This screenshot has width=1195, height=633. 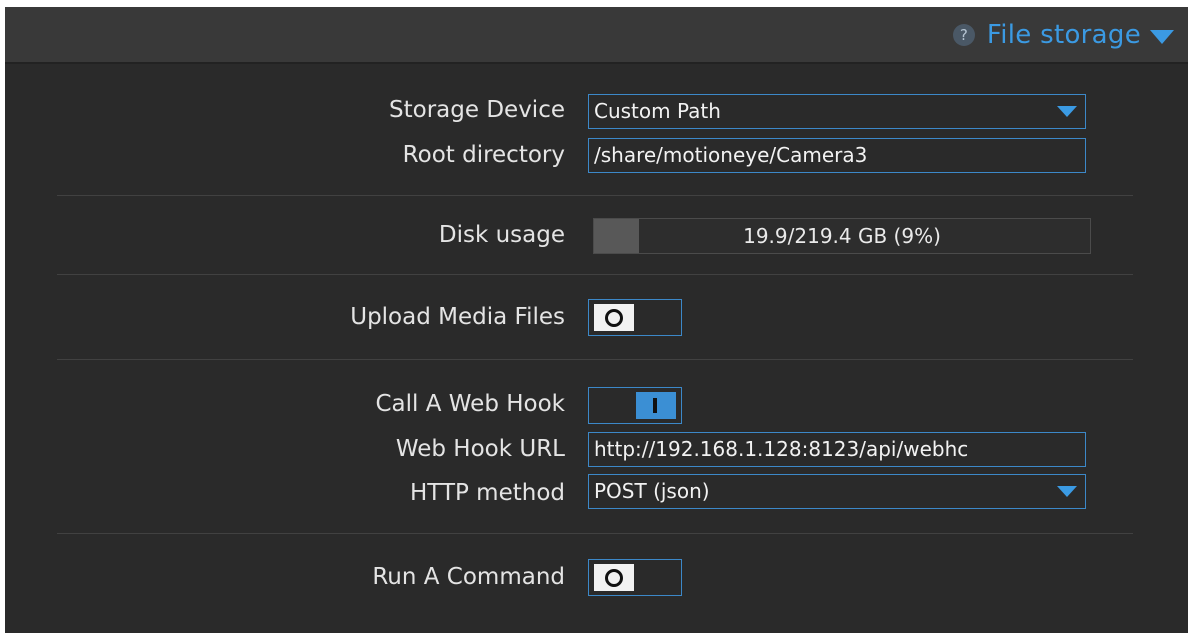 I want to click on http-method-value: POST (json), so click(x=652, y=491).